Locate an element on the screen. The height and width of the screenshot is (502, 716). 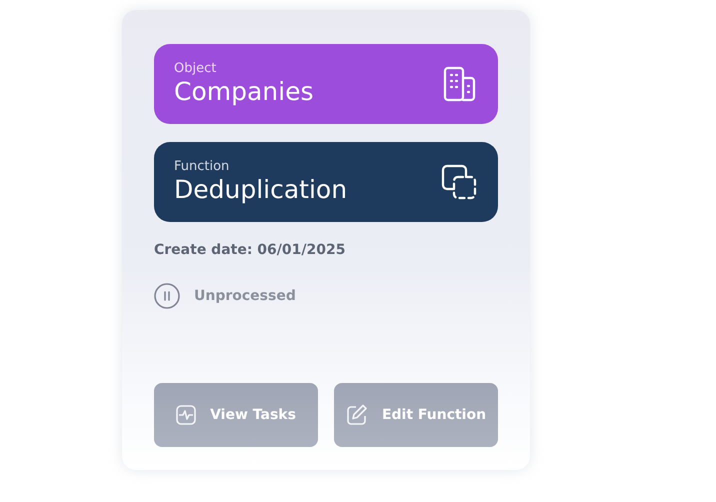
building-icon is located at coordinates (460, 84).